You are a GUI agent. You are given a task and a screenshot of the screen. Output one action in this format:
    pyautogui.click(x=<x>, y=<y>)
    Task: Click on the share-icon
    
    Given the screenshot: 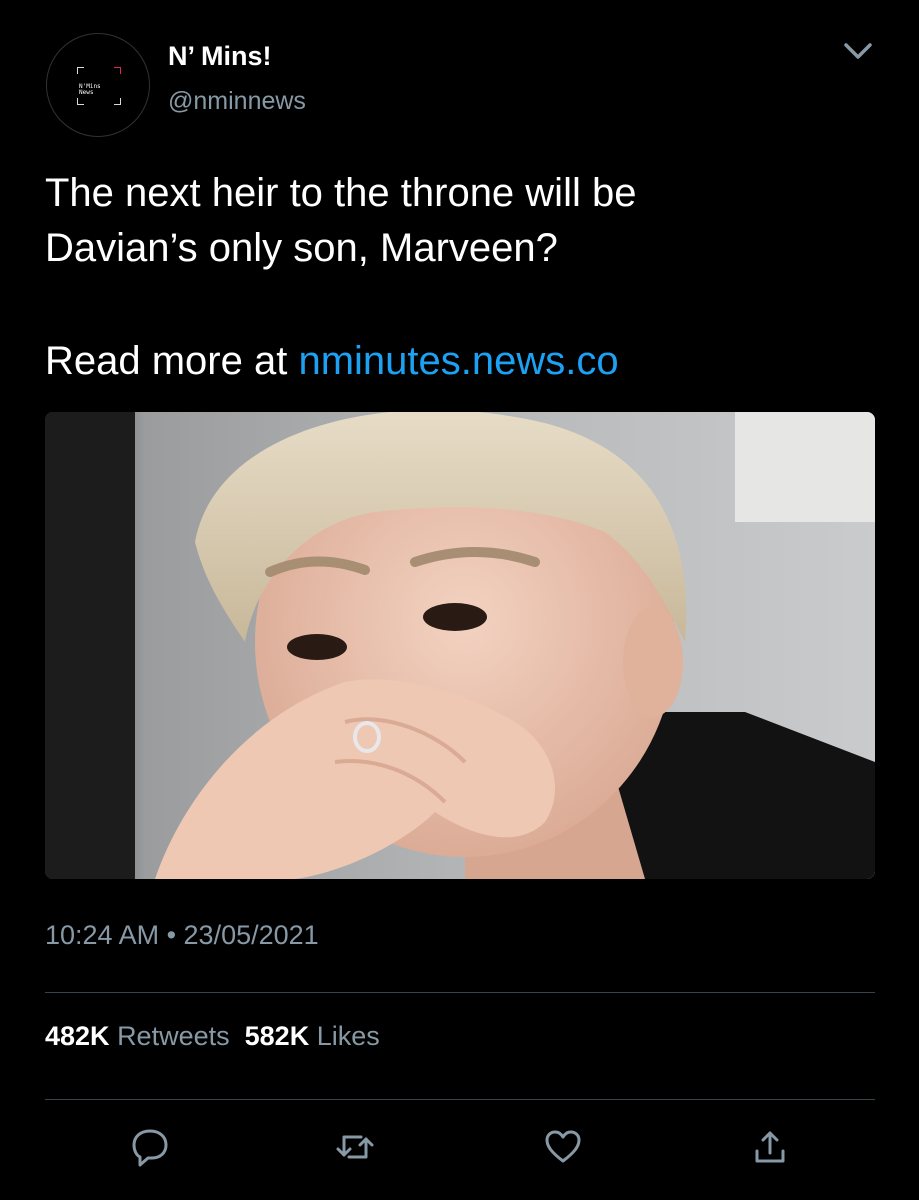 What is the action you would take?
    pyautogui.click(x=770, y=1147)
    